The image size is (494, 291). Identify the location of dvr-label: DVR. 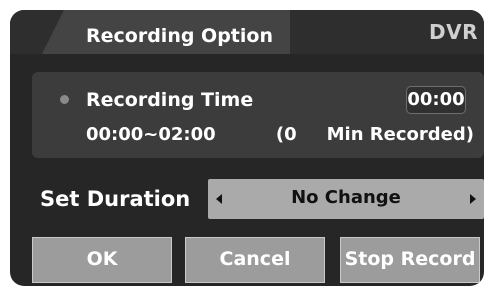
(453, 32).